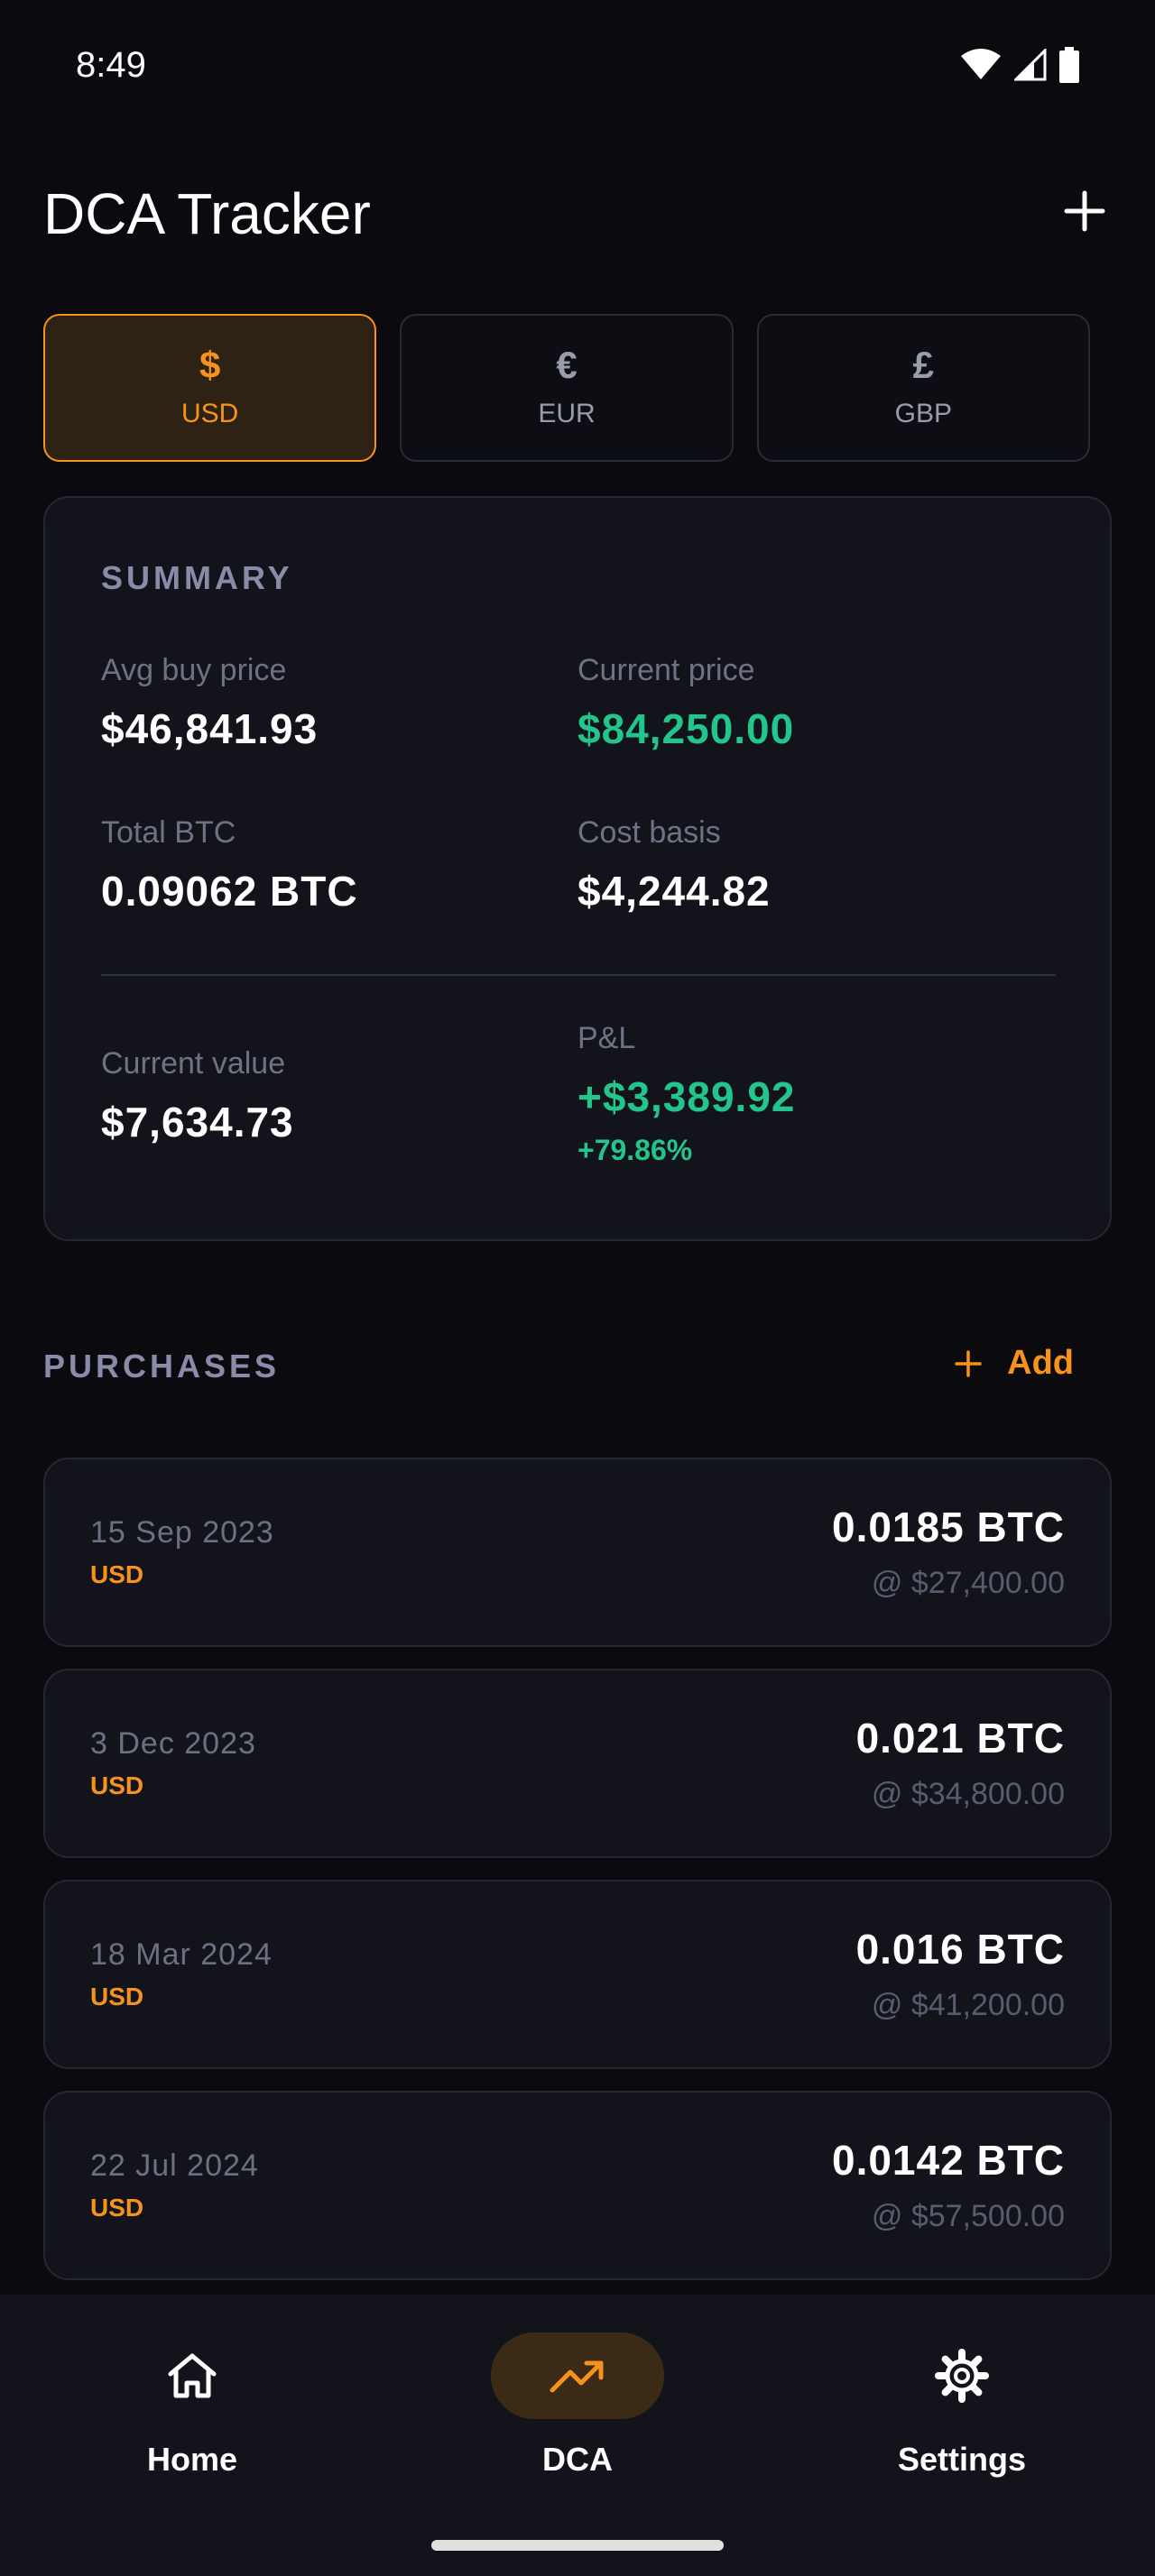 This screenshot has width=1155, height=2576. Describe the element at coordinates (209, 413) in the screenshot. I see `currency-code: USD` at that location.